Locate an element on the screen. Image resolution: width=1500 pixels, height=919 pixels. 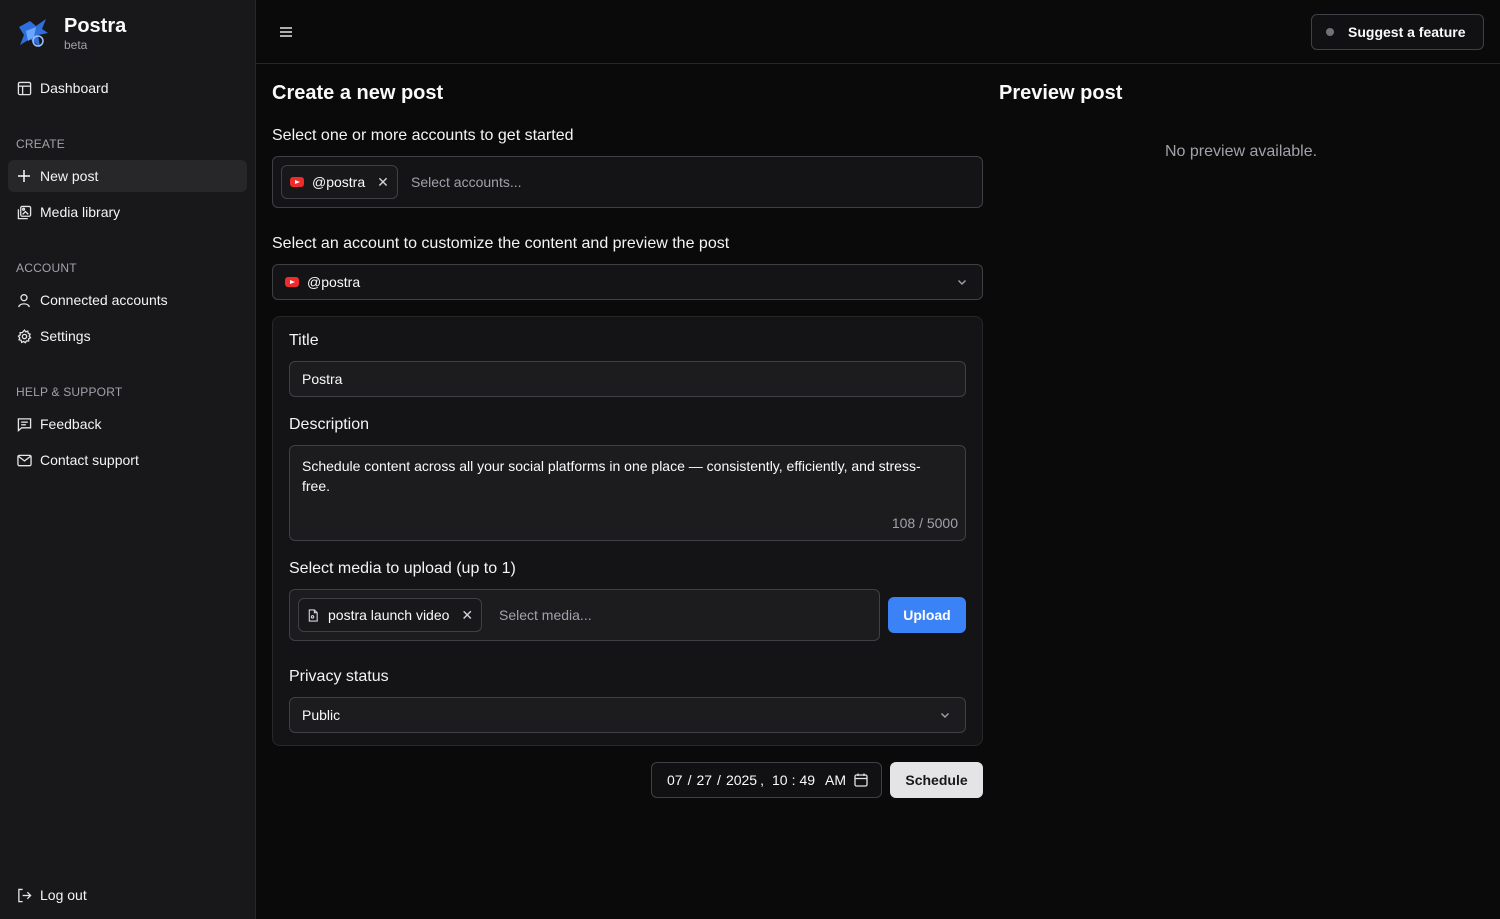
sidebar-item-contact-support: Contact support is located at coordinates (127, 460).